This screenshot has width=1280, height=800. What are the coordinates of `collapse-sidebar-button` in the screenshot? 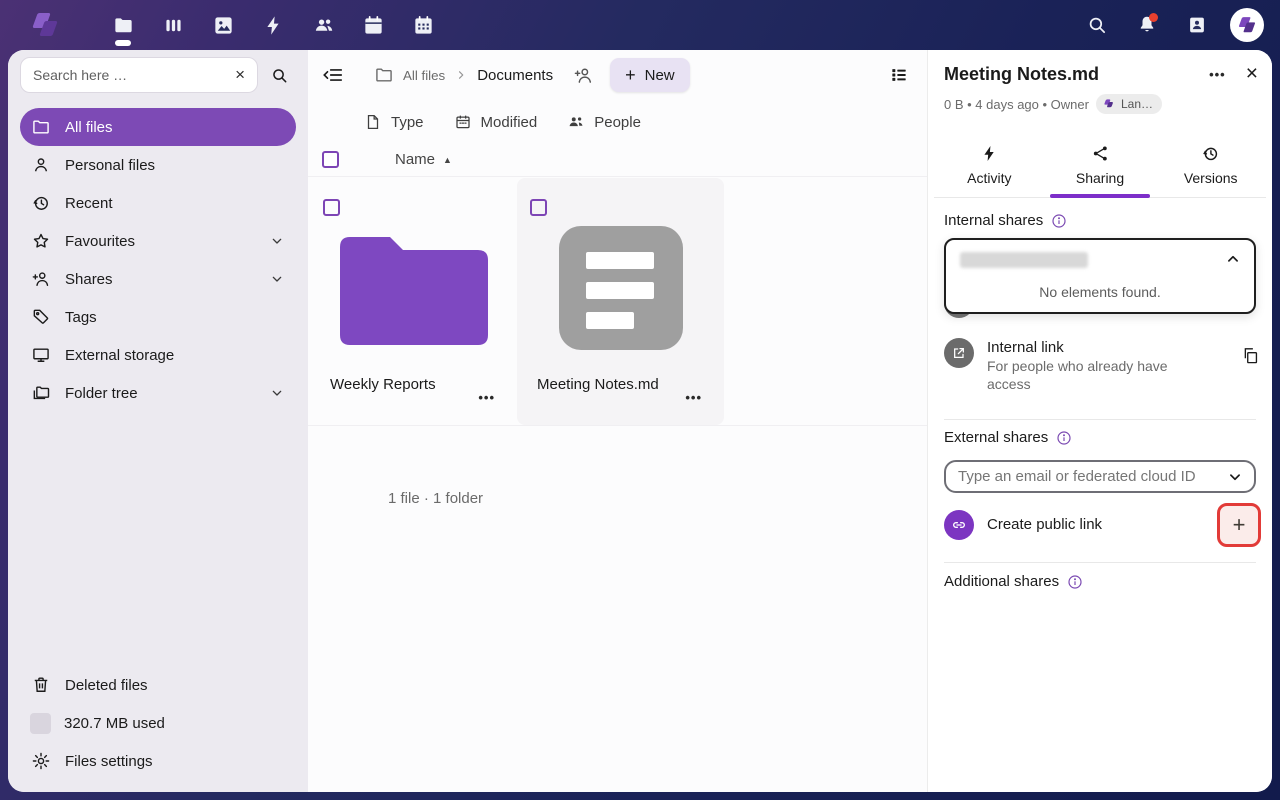 It's located at (333, 75).